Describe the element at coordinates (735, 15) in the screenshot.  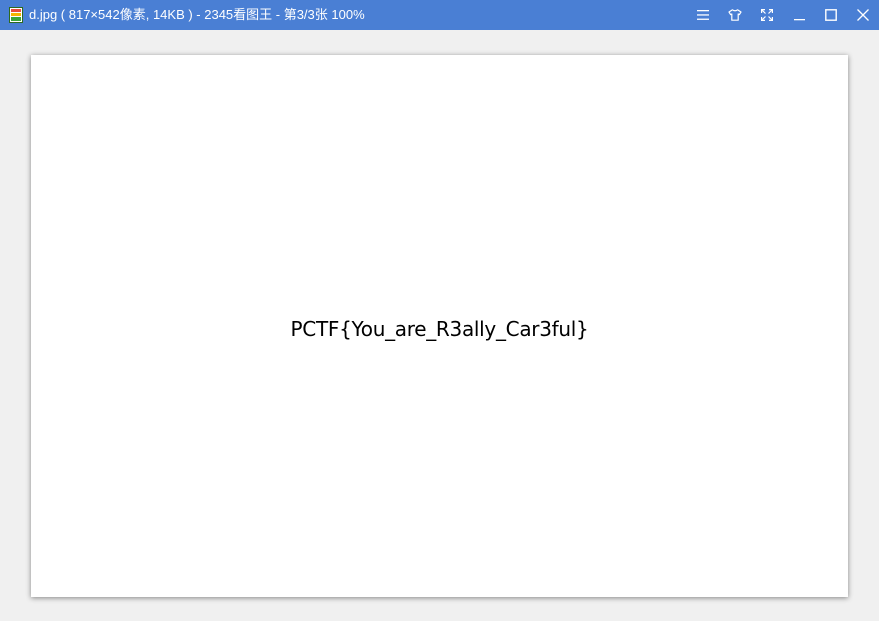
I see `skin-icon` at that location.